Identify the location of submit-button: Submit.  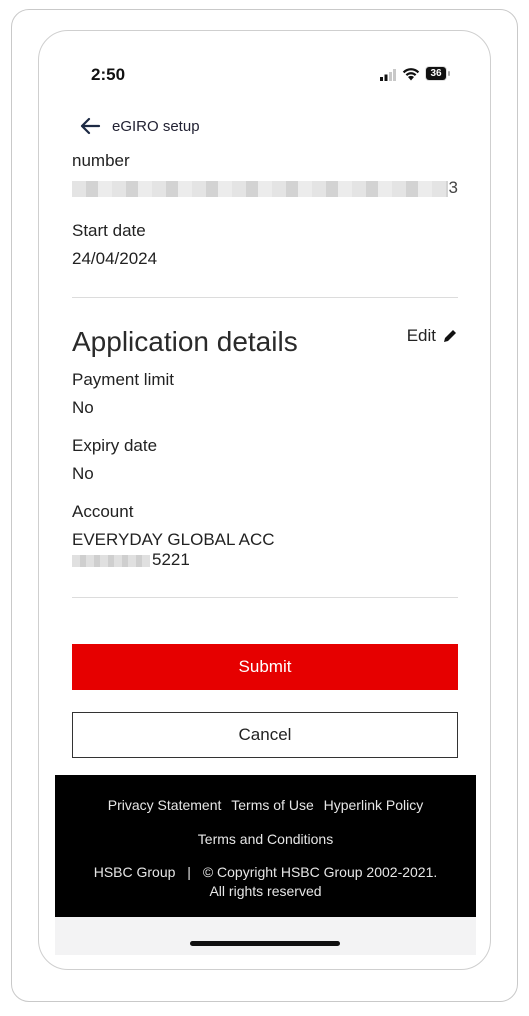
(265, 667).